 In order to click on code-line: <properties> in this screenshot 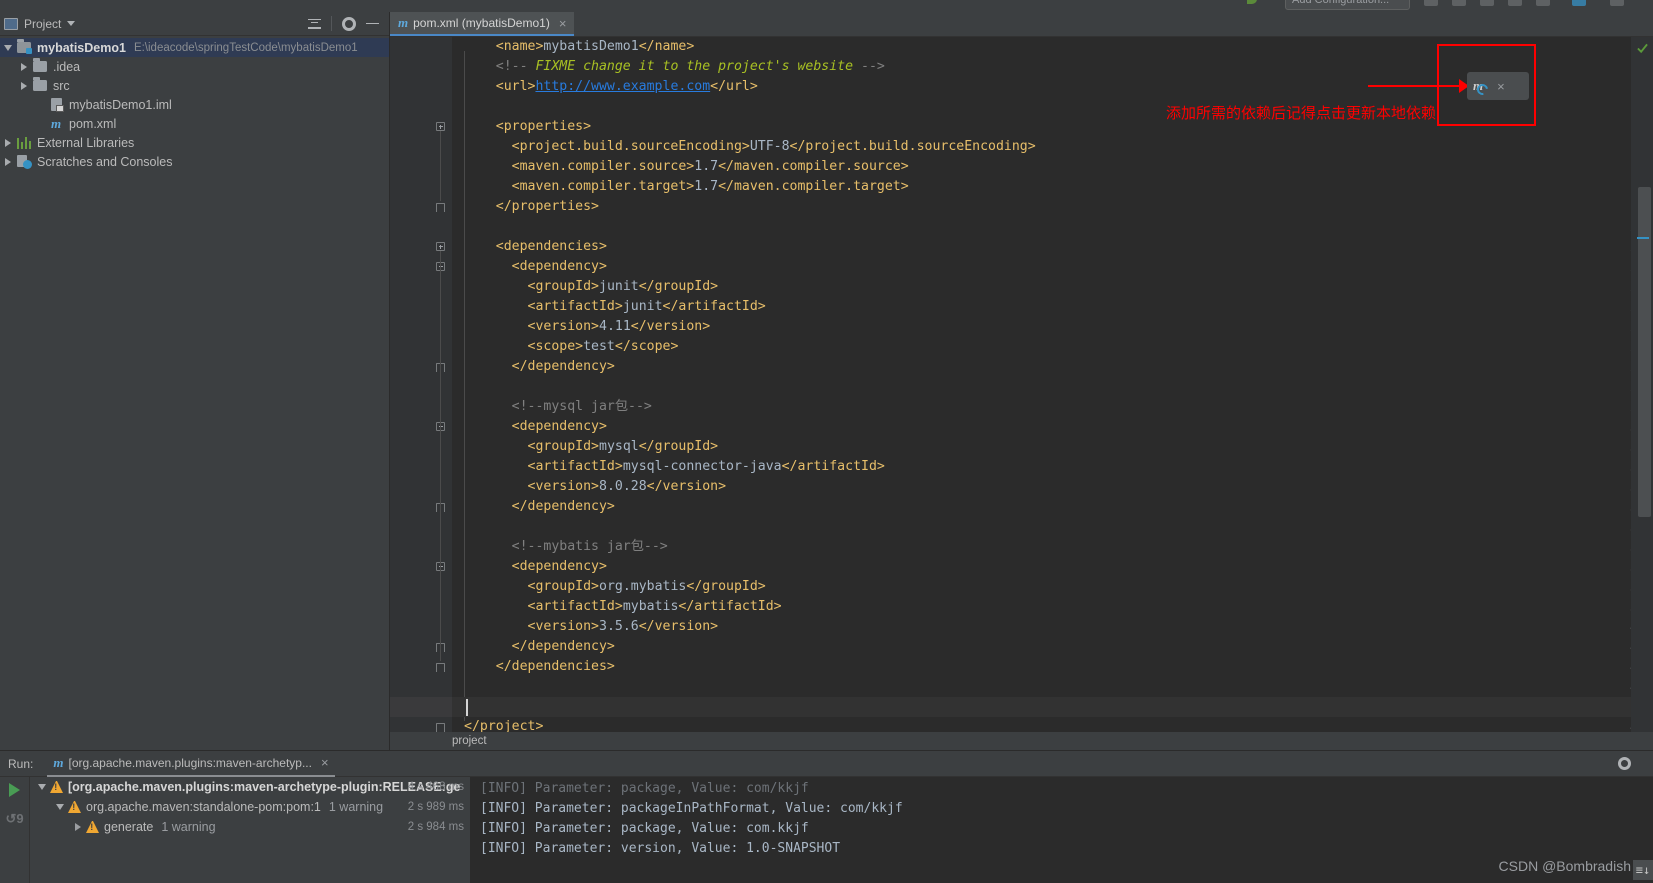, I will do `click(521, 127)`.